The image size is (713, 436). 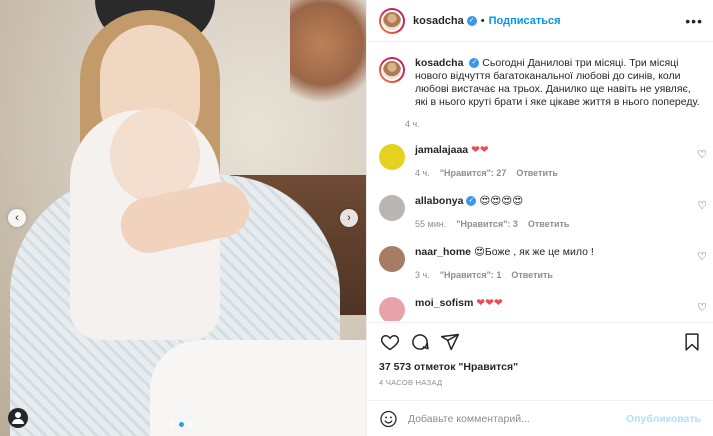 What do you see at coordinates (388, 419) in the screenshot?
I see `emoji-icon` at bounding box center [388, 419].